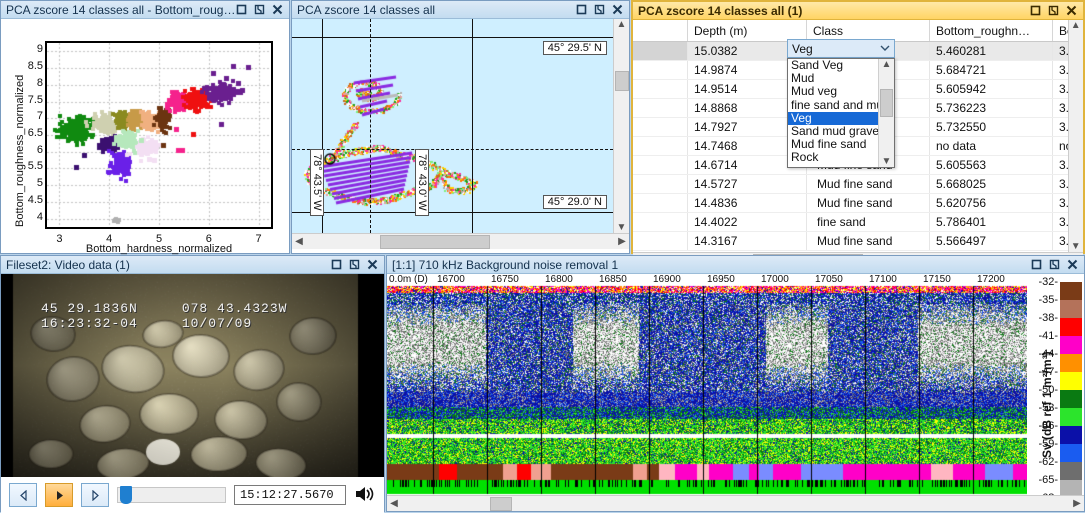  Describe the element at coordinates (735, 503) in the screenshot. I see `echogram-horizontal-scrollbar: ◀ ▶` at that location.